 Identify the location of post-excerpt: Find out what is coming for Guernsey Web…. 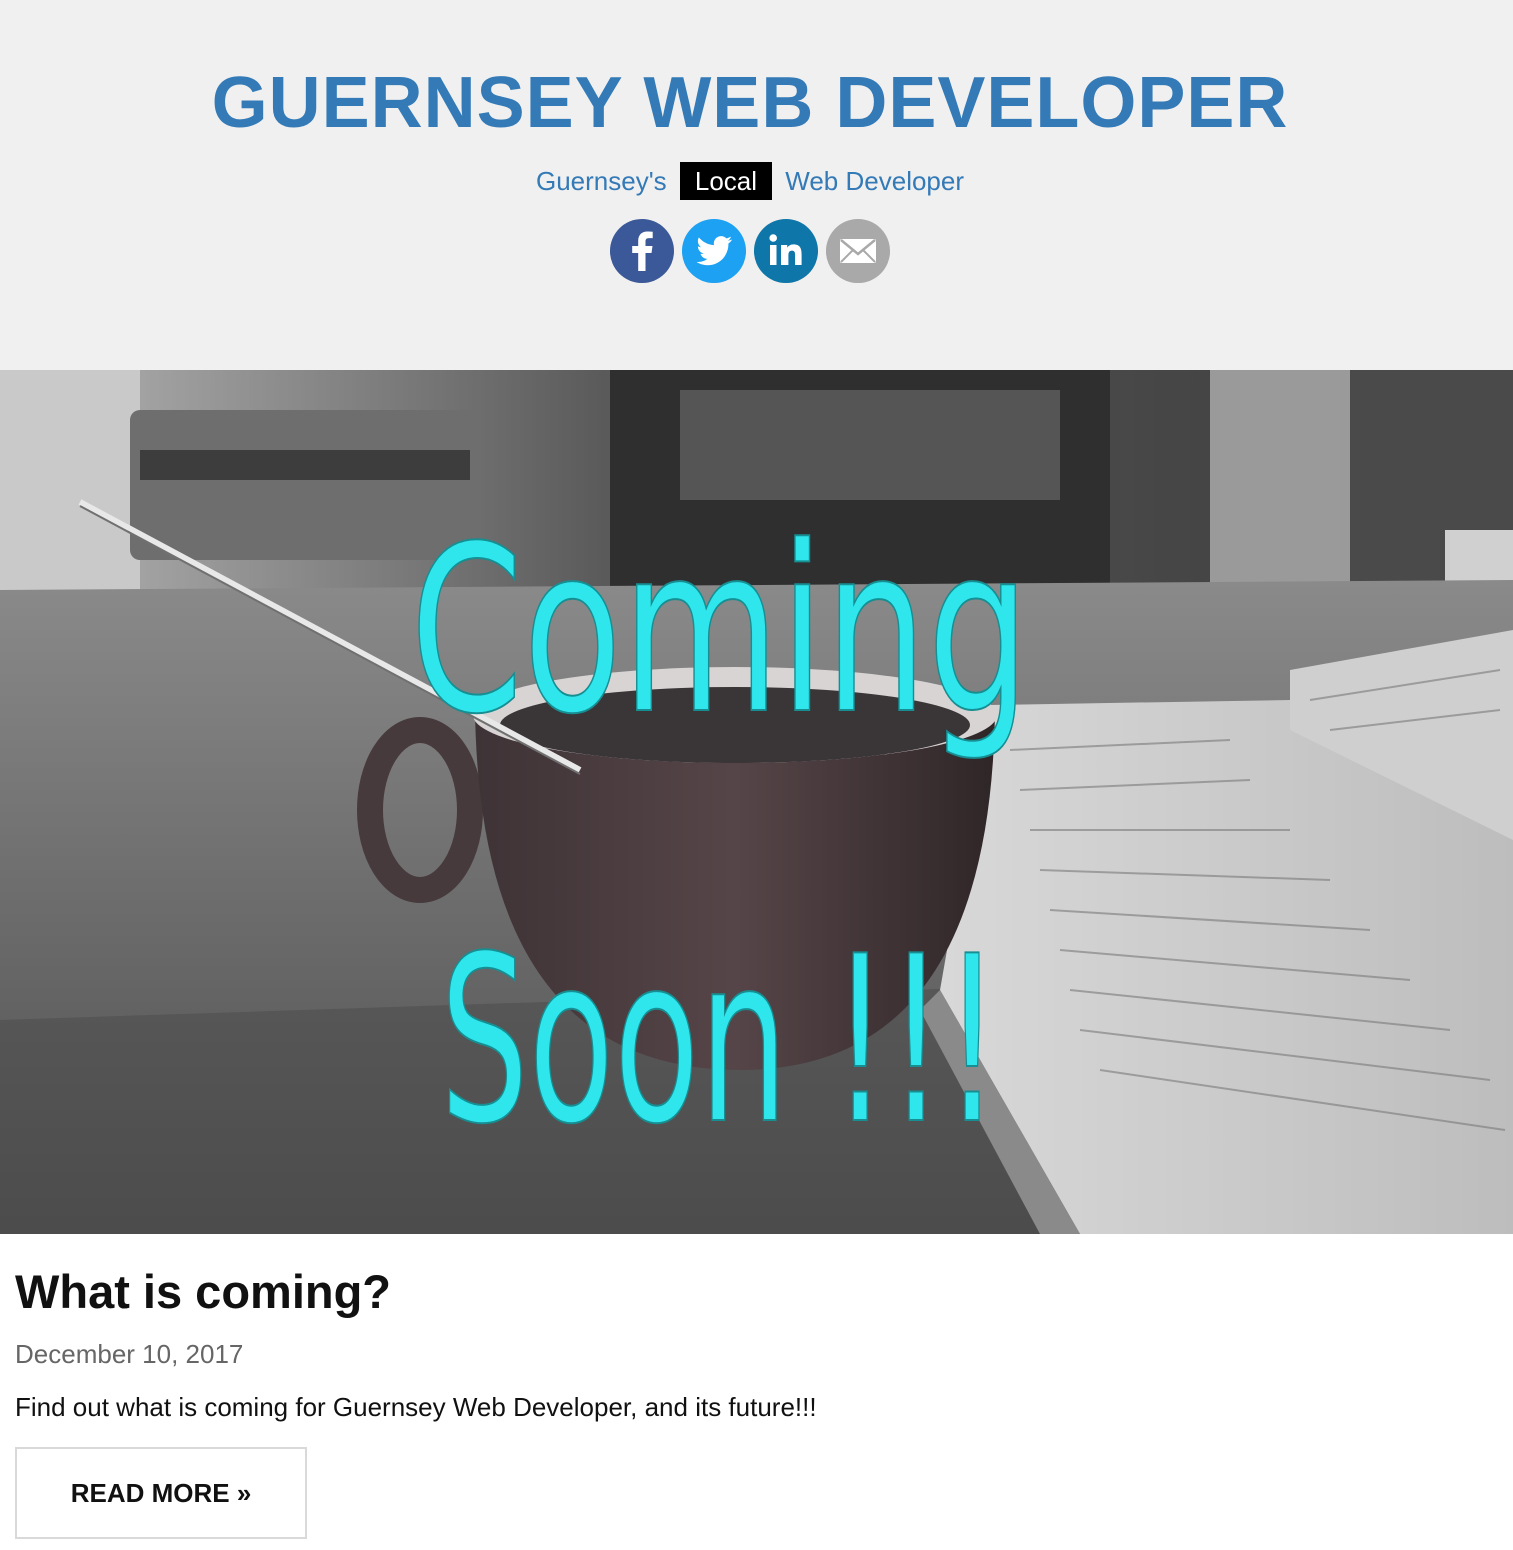
(416, 1407).